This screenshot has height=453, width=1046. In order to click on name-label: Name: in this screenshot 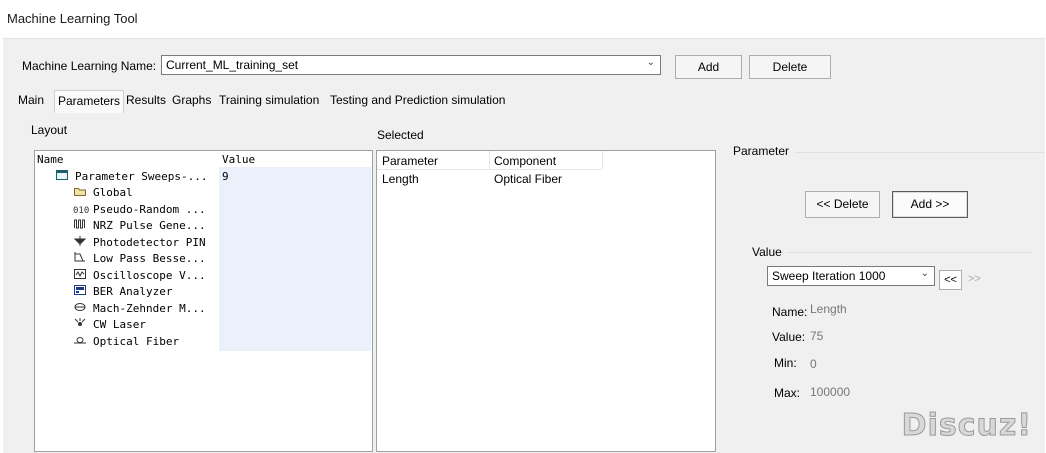, I will do `click(790, 312)`.